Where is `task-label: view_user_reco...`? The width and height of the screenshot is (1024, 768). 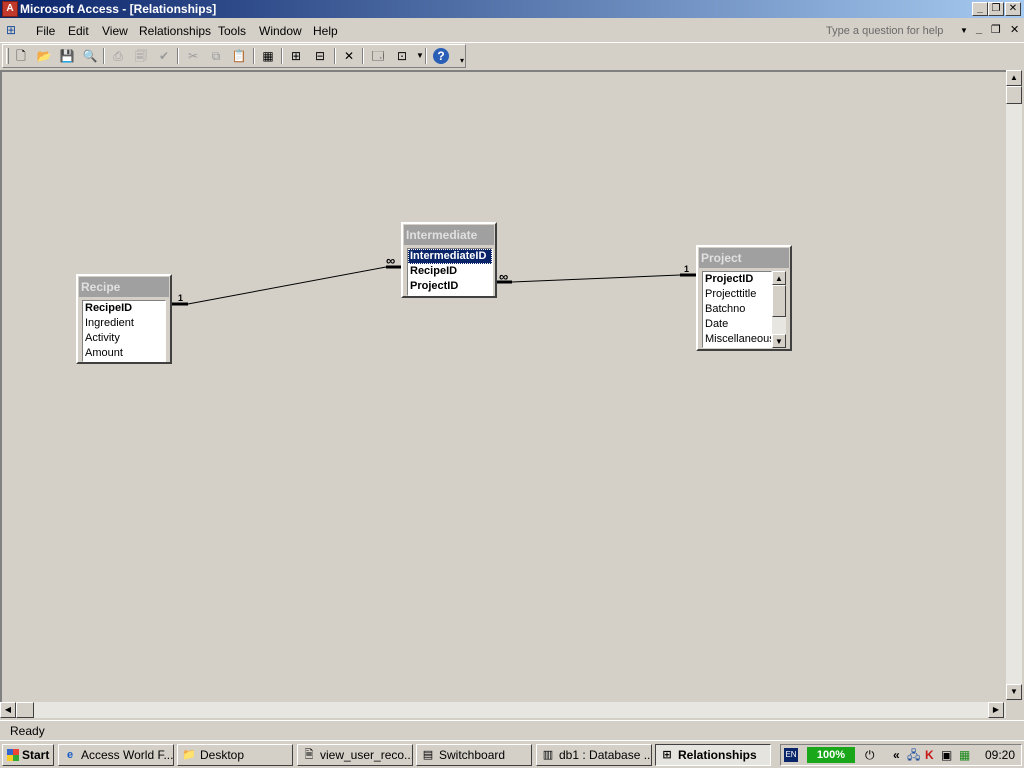
task-label: view_user_reco... is located at coordinates (366, 755).